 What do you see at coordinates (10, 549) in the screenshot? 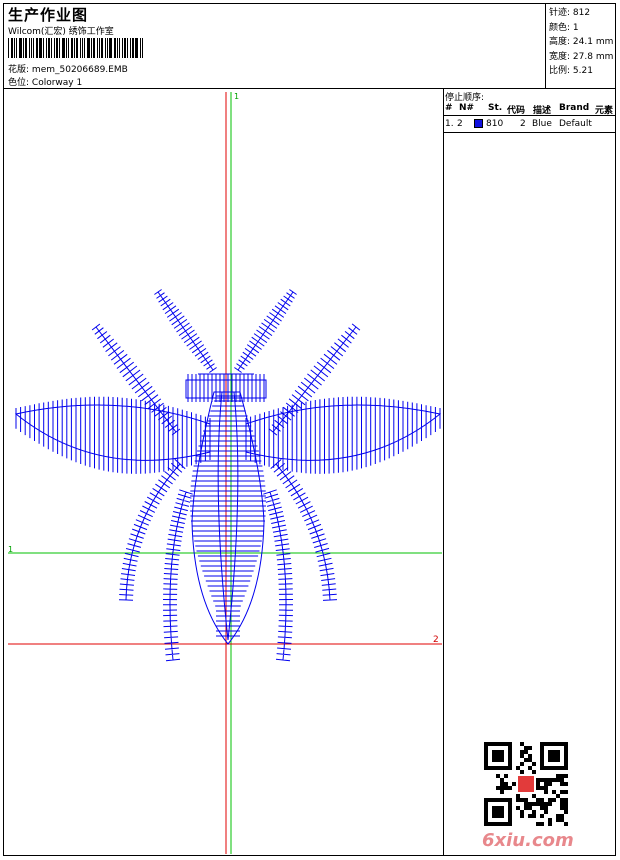
I see `green-horizontal-label: 1` at bounding box center [10, 549].